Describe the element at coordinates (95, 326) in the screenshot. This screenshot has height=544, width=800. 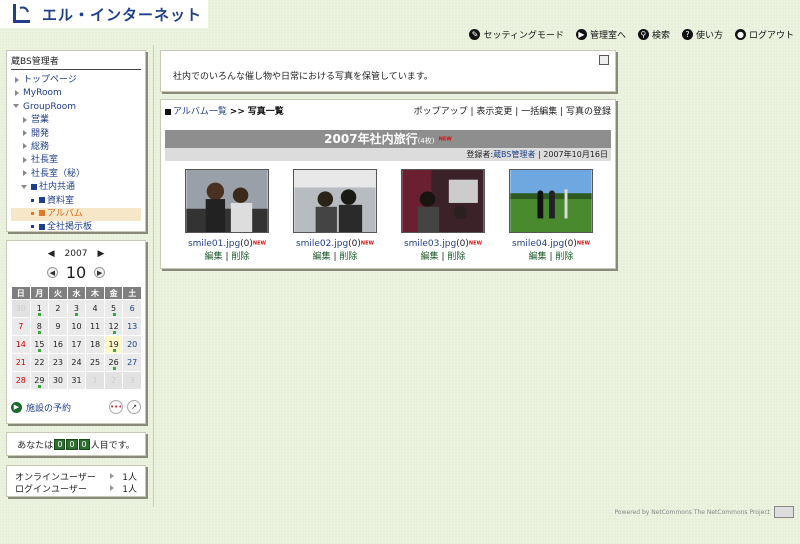
I see `calendar-day: 11` at that location.